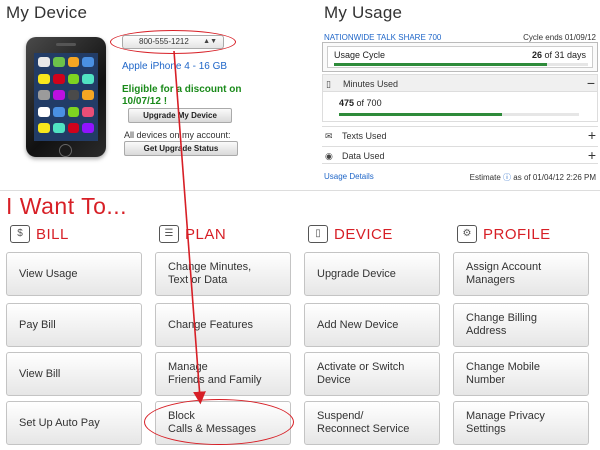  What do you see at coordinates (503, 373) in the screenshot?
I see `action-button-label: Change Mobile Number` at bounding box center [503, 373].